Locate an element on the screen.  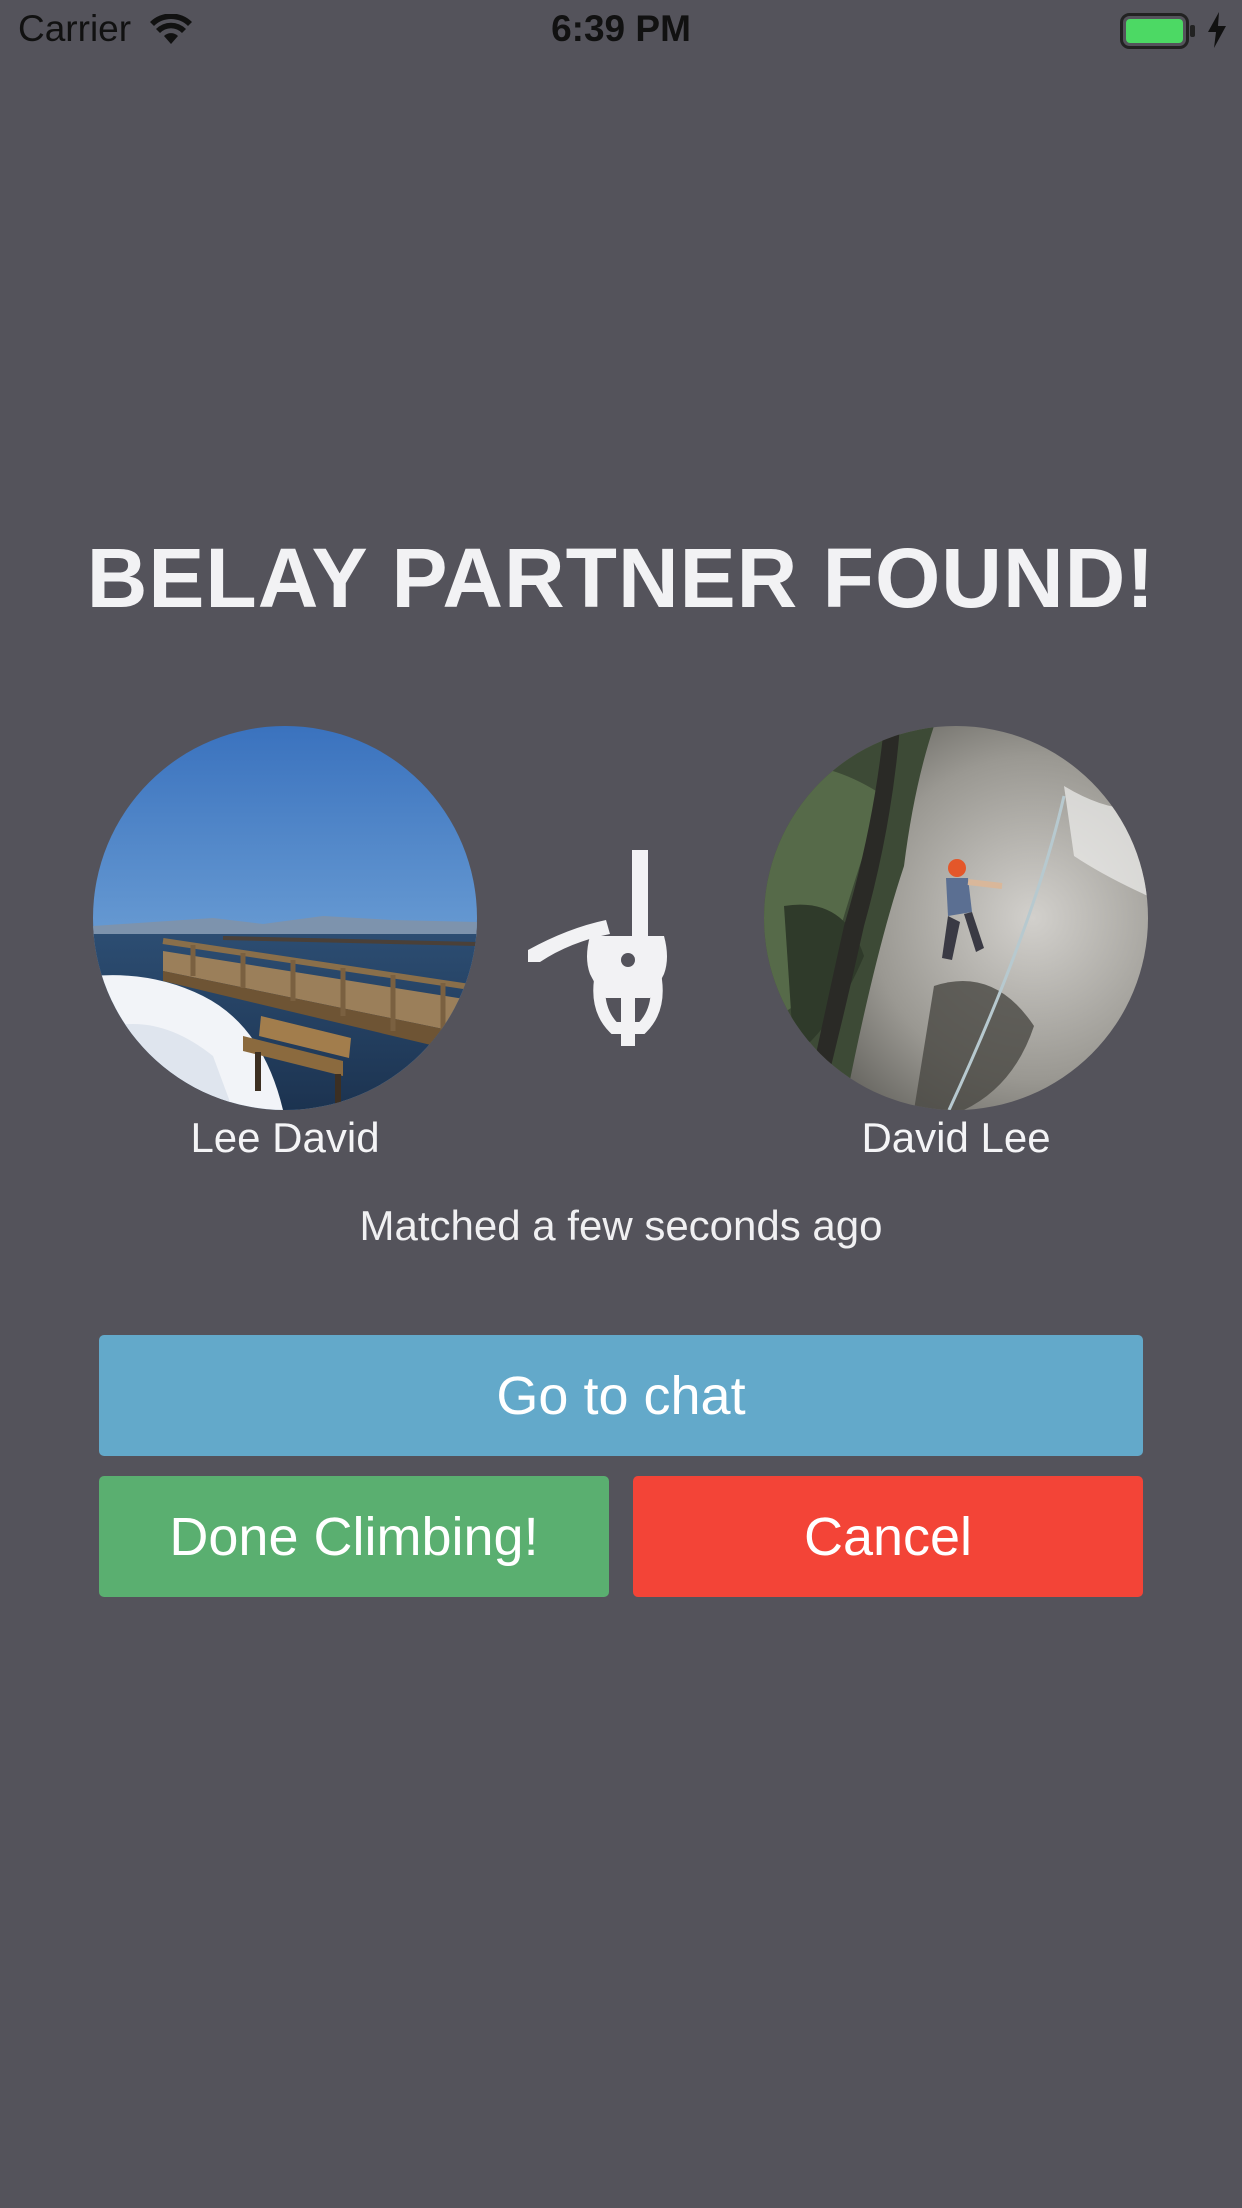
go-to-chat-label: Go to chat is located at coordinates (621, 1395).